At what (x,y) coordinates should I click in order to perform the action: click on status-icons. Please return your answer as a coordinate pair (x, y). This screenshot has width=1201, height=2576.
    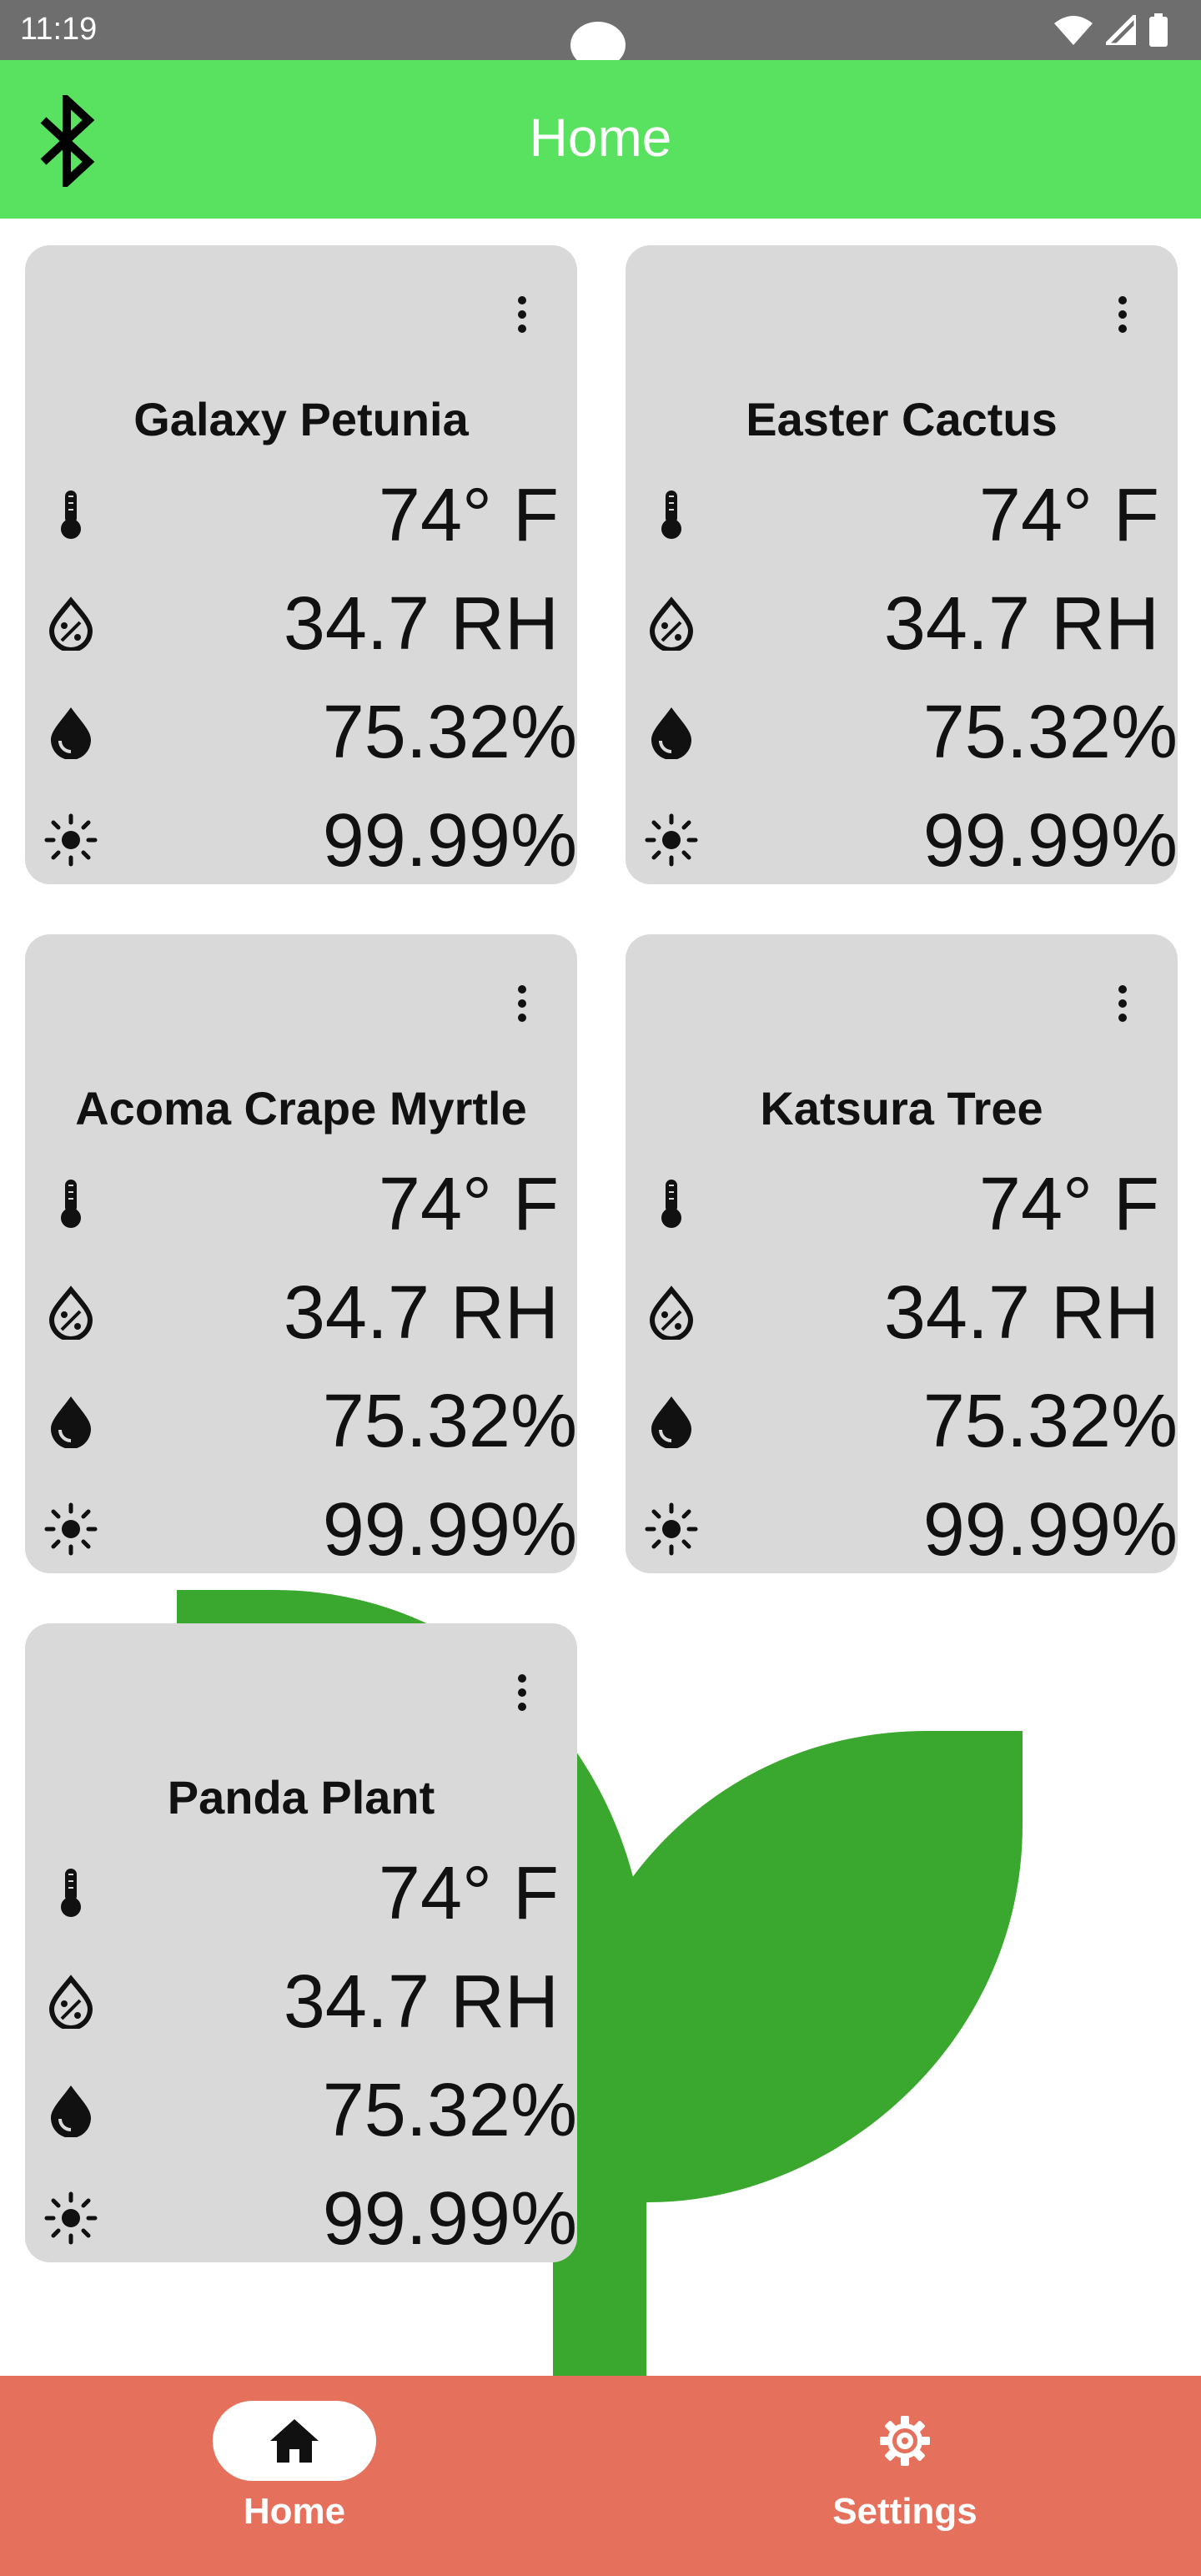
    Looking at the image, I should click on (1111, 30).